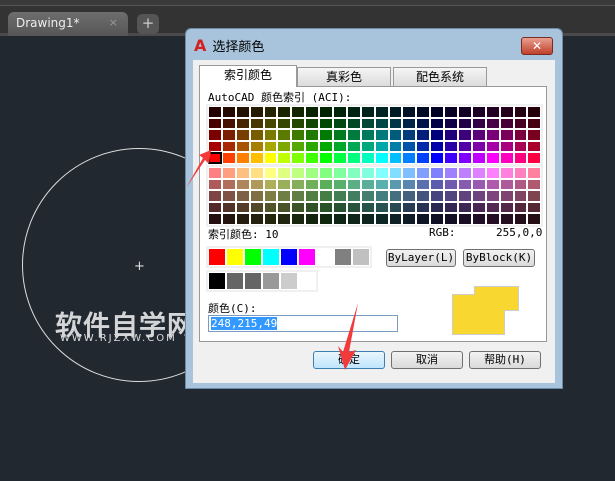 Image resolution: width=615 pixels, height=481 pixels. I want to click on close-tab-icon: ×, so click(113, 22).